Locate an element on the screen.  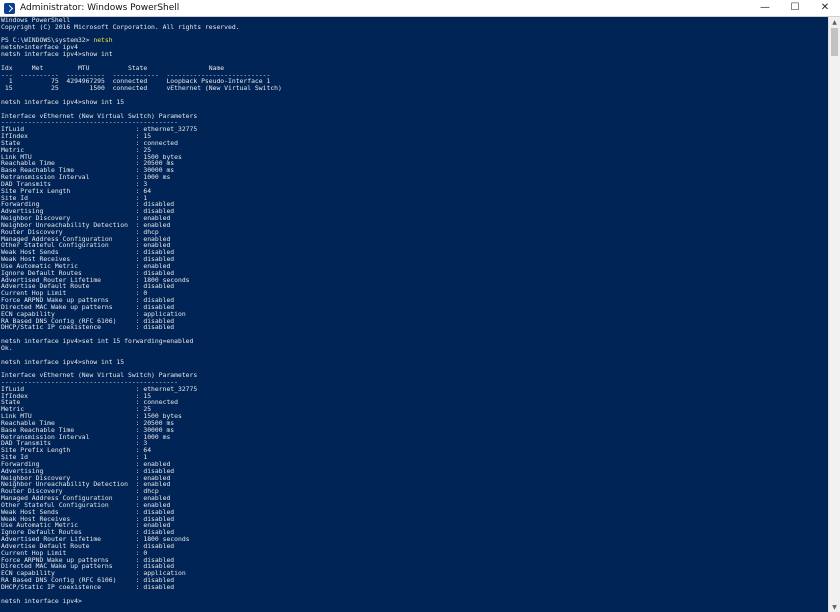
scroll-up-icon: ▲ is located at coordinates (834, 22).